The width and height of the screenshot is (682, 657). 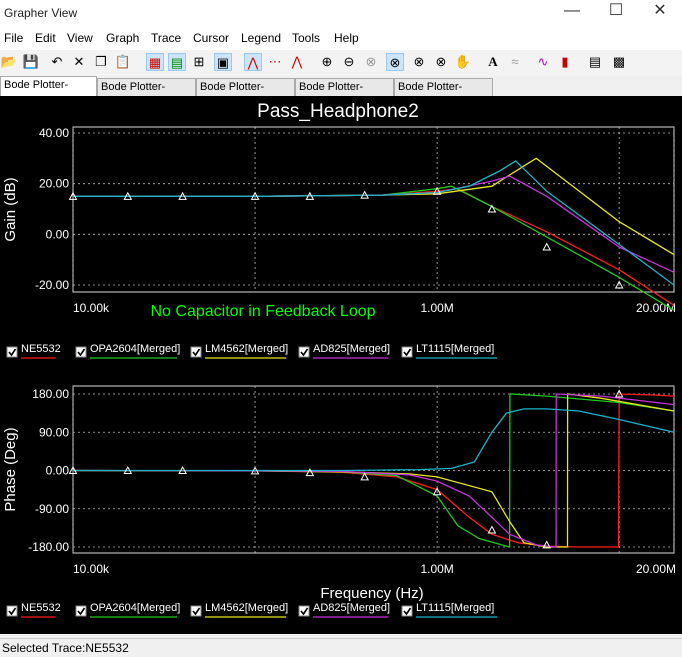 I want to click on print-icon: ▩, so click(x=619, y=62).